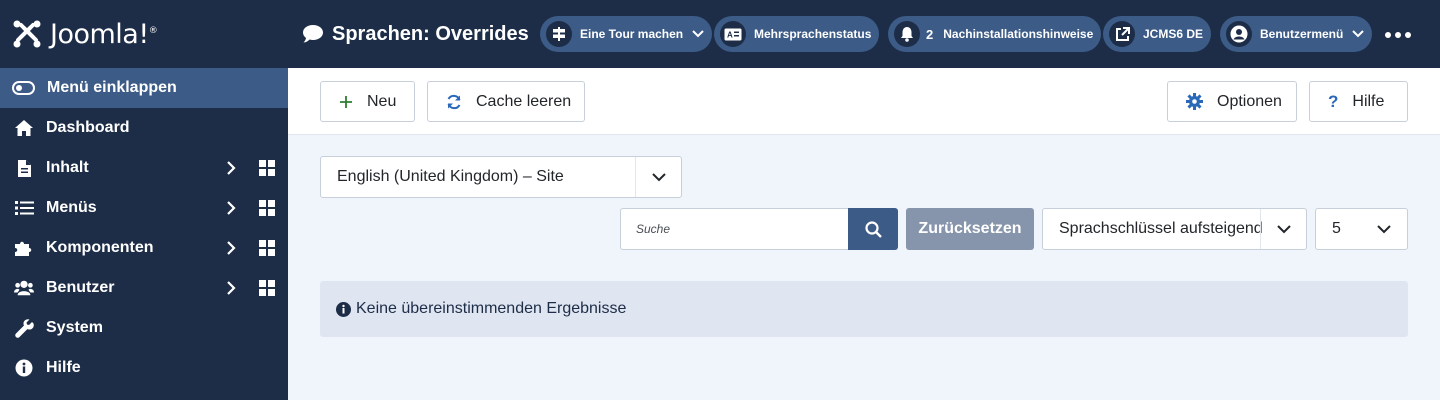 The image size is (1440, 400). Describe the element at coordinates (144, 168) in the screenshot. I see `sidebar-item-content: Inhalt` at that location.